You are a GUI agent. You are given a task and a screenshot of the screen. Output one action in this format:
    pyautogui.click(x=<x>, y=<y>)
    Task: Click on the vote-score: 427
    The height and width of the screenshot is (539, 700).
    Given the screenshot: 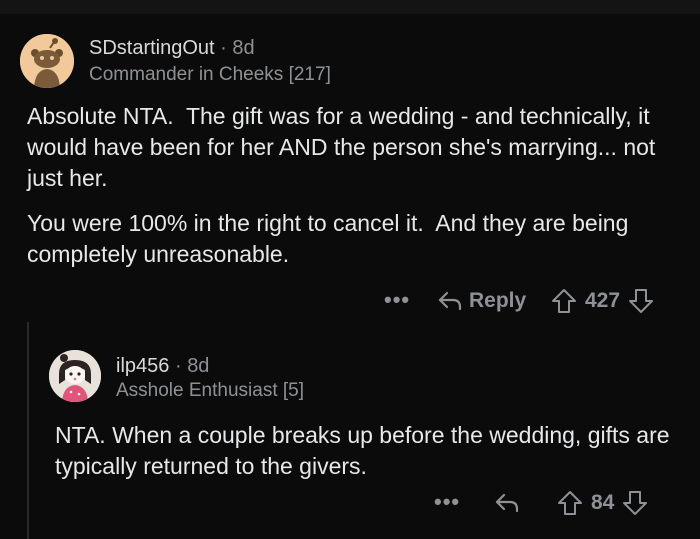 What is the action you would take?
    pyautogui.click(x=603, y=300)
    